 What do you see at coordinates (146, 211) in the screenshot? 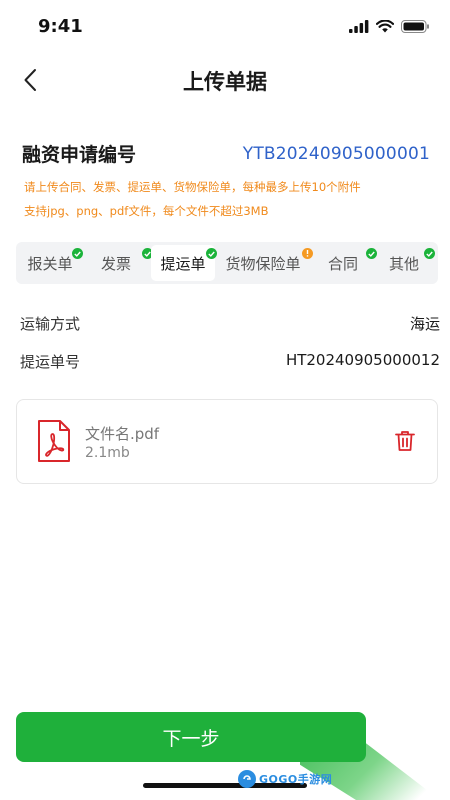
I see `file-format-tip: 支持jpg、png、pdf文件，每个文件不超过3MB` at bounding box center [146, 211].